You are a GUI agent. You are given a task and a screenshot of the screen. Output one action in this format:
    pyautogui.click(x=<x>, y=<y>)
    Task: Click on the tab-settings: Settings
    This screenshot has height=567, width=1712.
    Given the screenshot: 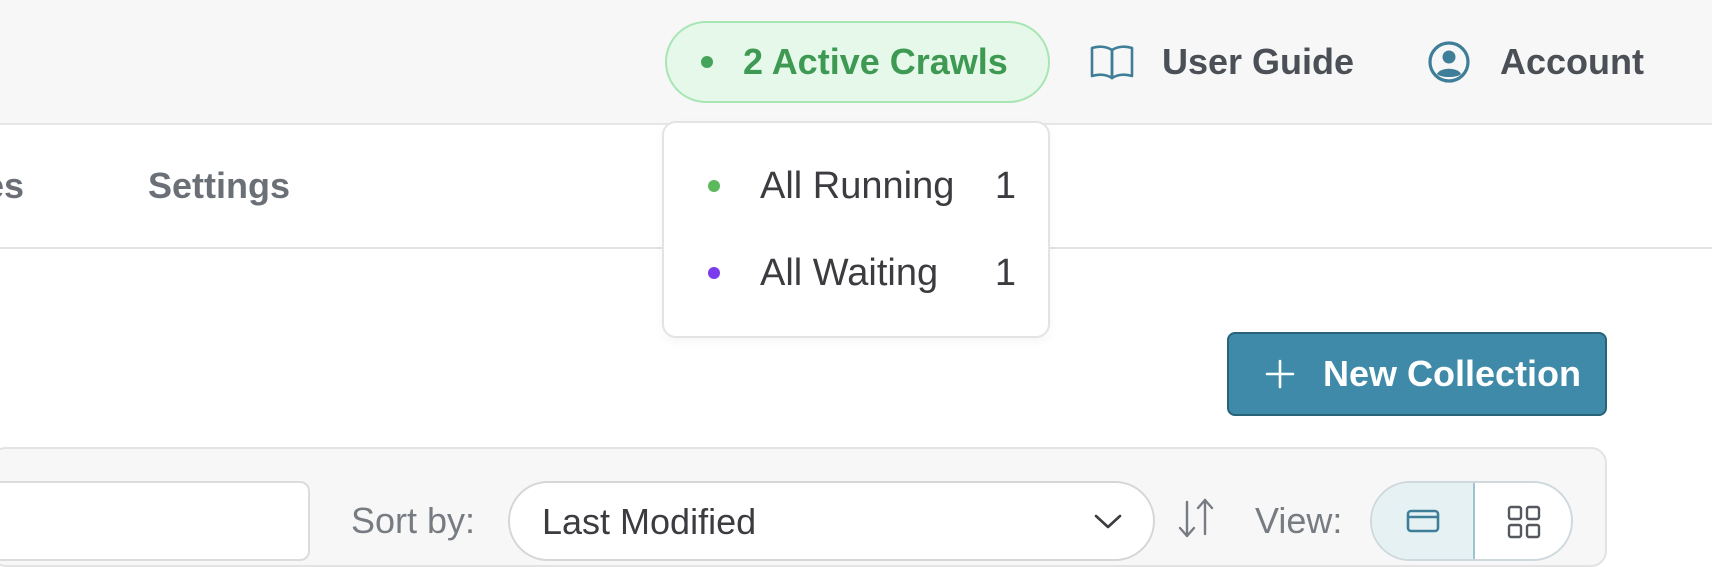 What is the action you would take?
    pyautogui.click(x=219, y=186)
    